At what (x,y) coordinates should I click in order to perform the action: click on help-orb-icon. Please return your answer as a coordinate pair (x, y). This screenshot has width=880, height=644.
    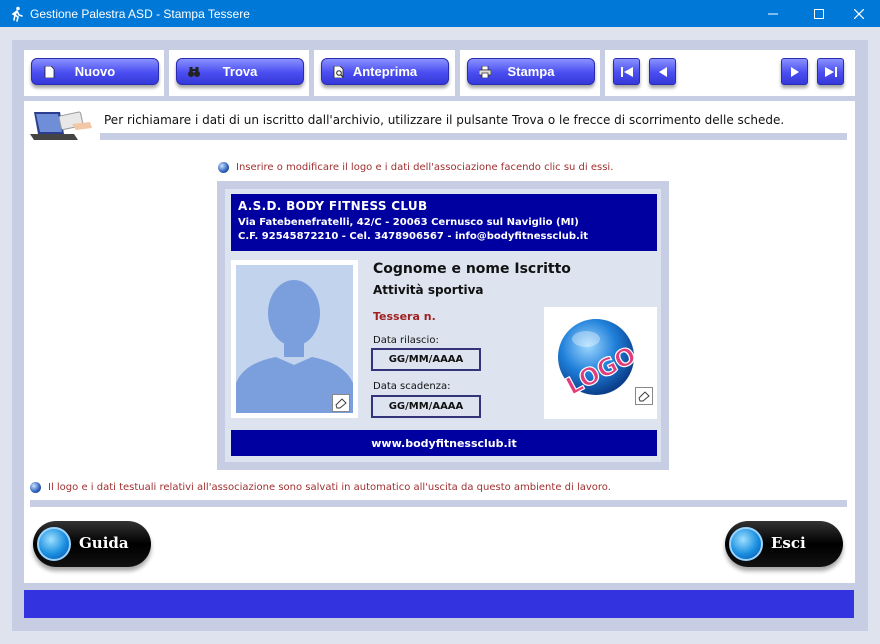
    Looking at the image, I should click on (54, 544).